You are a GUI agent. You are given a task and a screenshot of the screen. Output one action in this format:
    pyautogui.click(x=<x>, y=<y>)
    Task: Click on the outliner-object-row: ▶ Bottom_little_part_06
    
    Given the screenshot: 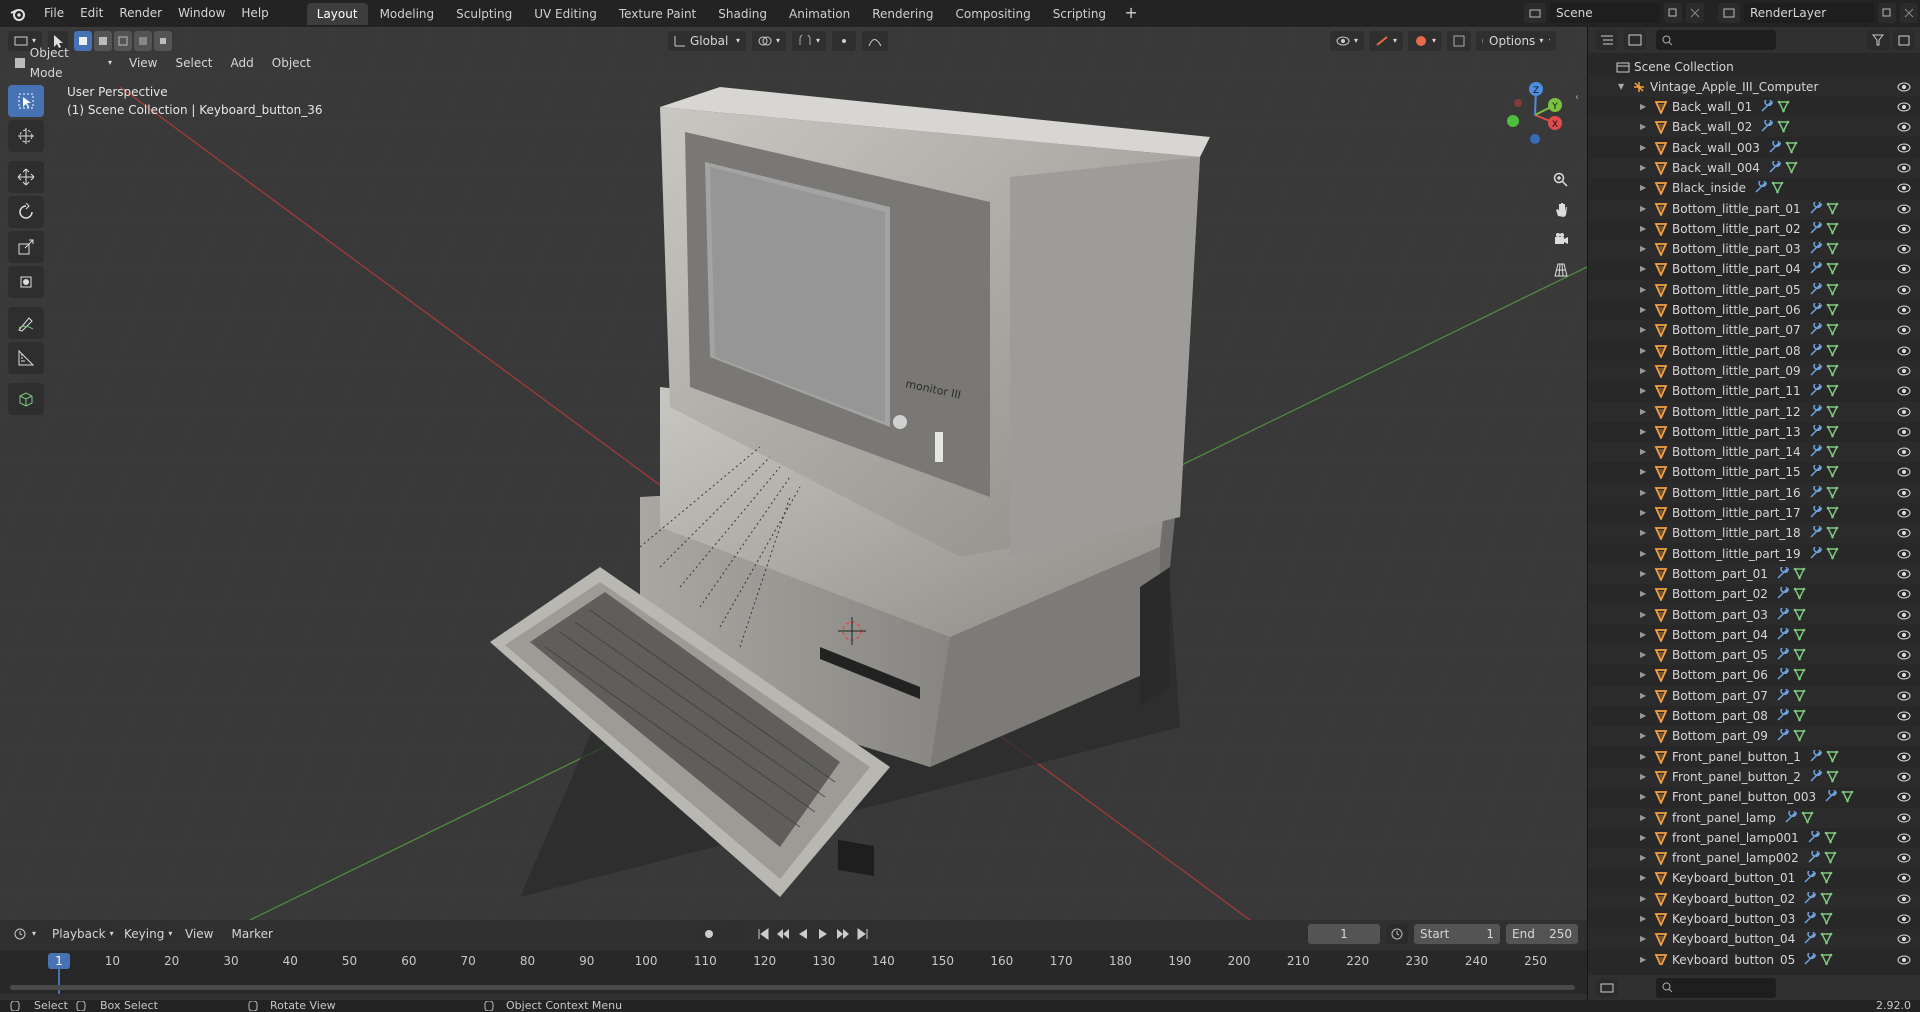 What is the action you would take?
    pyautogui.click(x=1754, y=310)
    